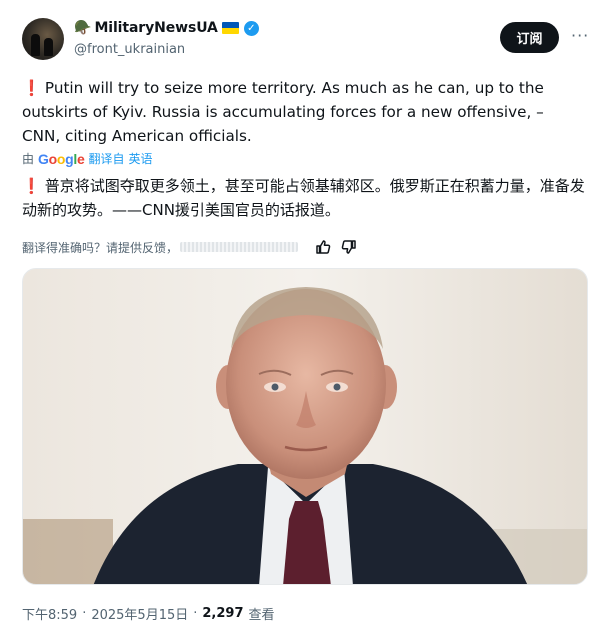  What do you see at coordinates (61, 159) in the screenshot?
I see `google-logo: Google` at bounding box center [61, 159].